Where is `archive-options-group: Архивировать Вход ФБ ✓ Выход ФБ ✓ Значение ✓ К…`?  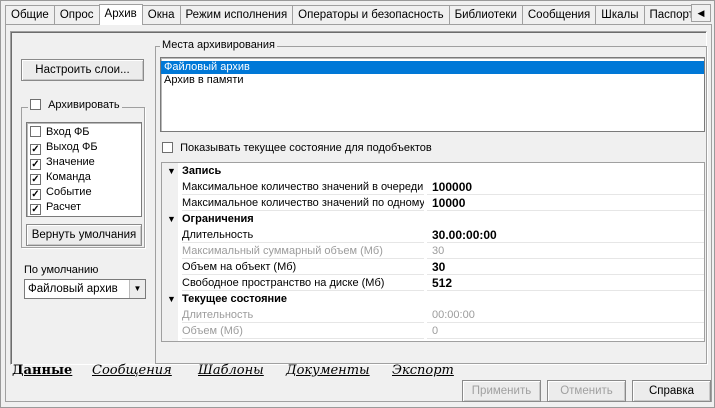
archive-options-group: Архивировать Вход ФБ ✓ Выход ФБ ✓ Значение ✓ К… is located at coordinates (83, 173).